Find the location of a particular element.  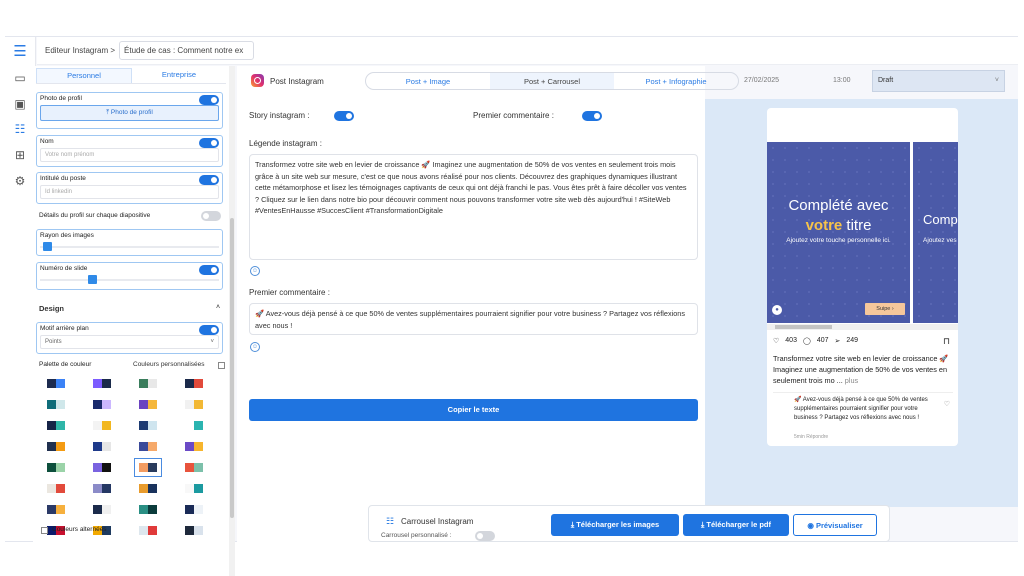

bookmark-icon: ⊓ is located at coordinates (946, 341).